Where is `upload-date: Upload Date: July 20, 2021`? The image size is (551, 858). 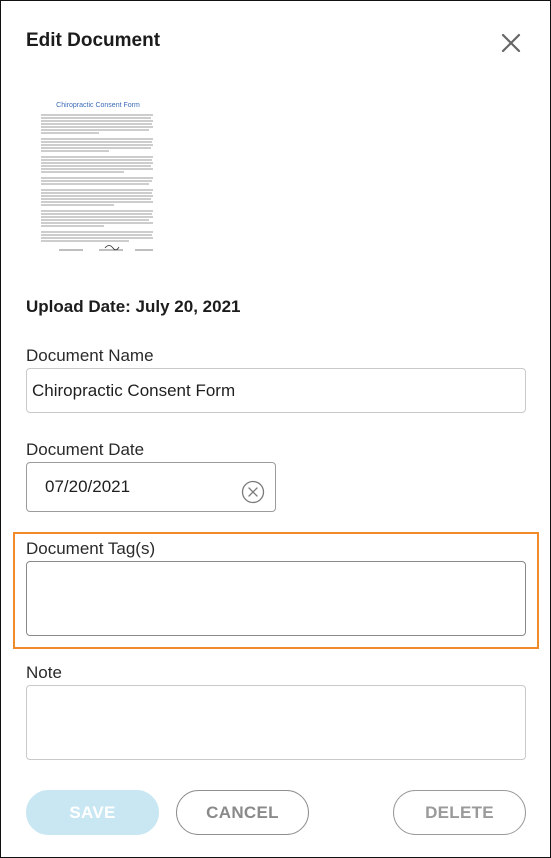
upload-date: Upload Date: July 20, 2021 is located at coordinates (133, 306).